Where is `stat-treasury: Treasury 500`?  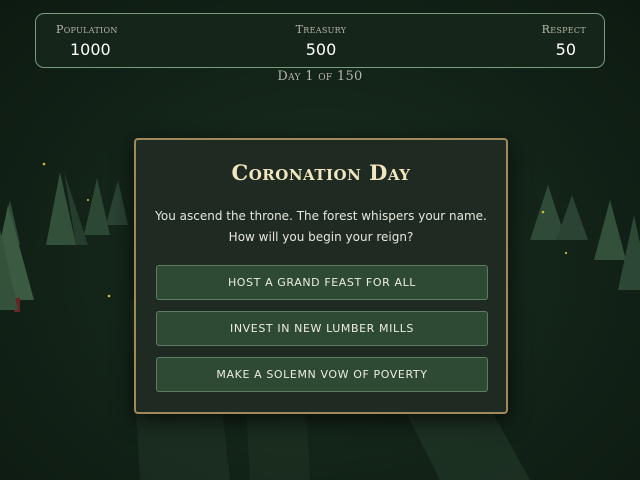 stat-treasury: Treasury 500 is located at coordinates (321, 42).